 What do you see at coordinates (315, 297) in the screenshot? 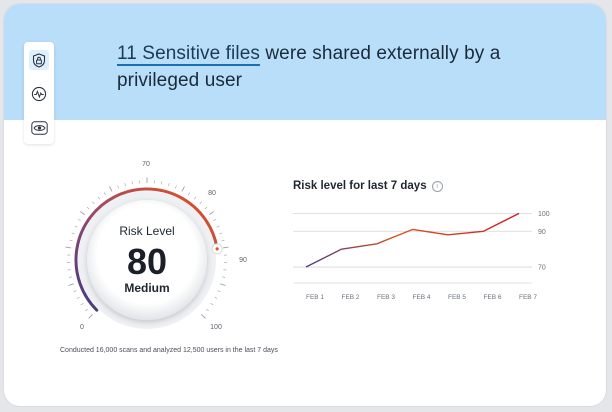
I see `x-tick-label: FEB 1` at bounding box center [315, 297].